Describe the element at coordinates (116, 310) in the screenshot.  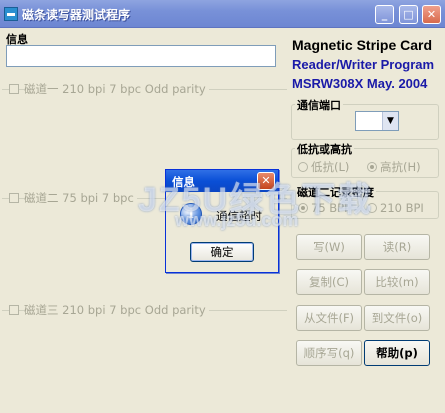
I see `track-3-label: 磁道三 210 bpi 7 bpc Odd parity` at that location.